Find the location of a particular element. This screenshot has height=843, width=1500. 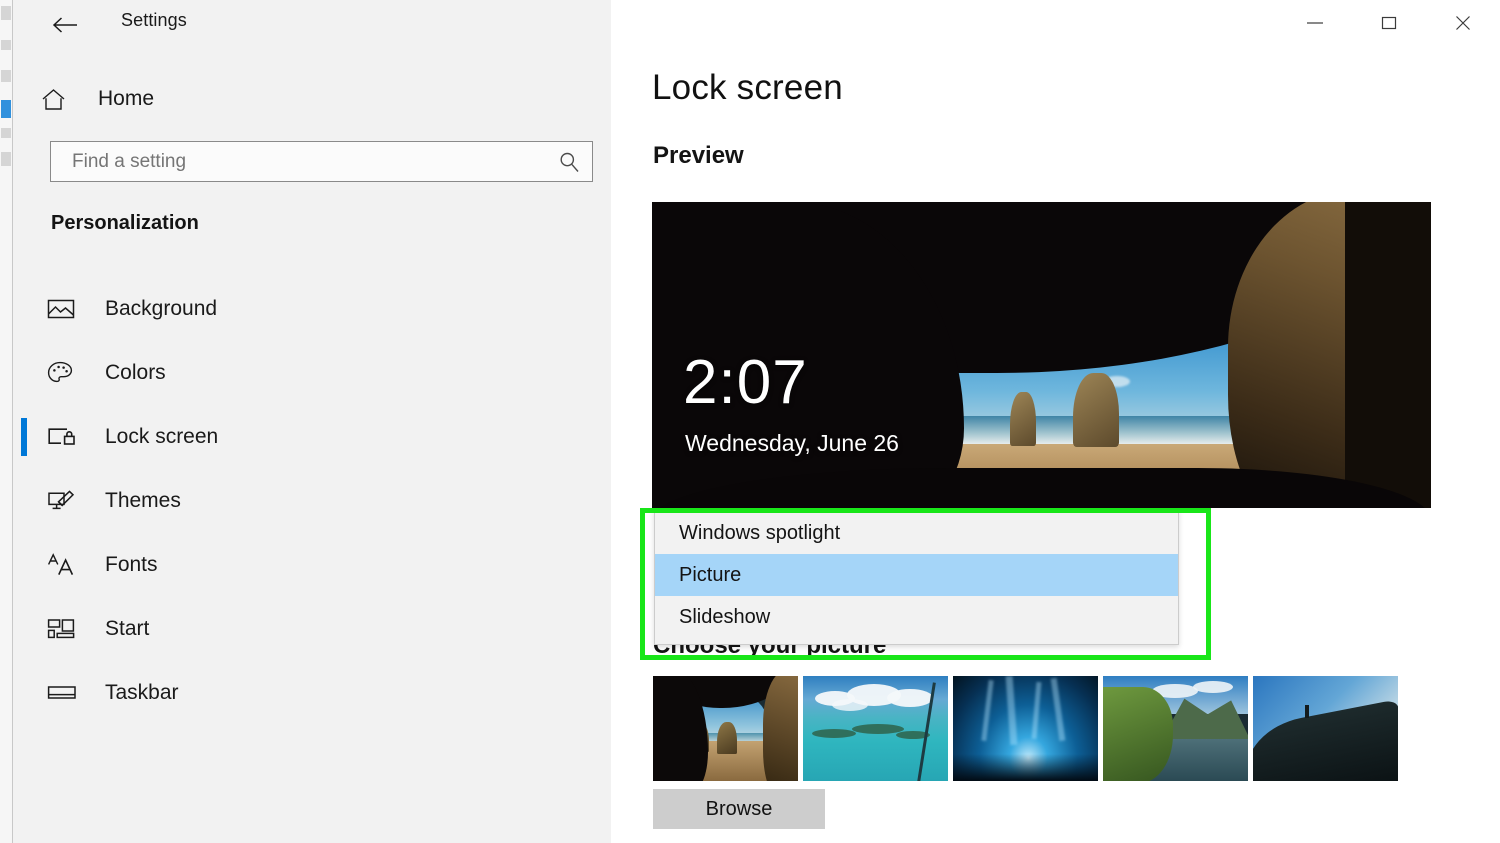

sidebar-item-start: Start is located at coordinates (312, 629).